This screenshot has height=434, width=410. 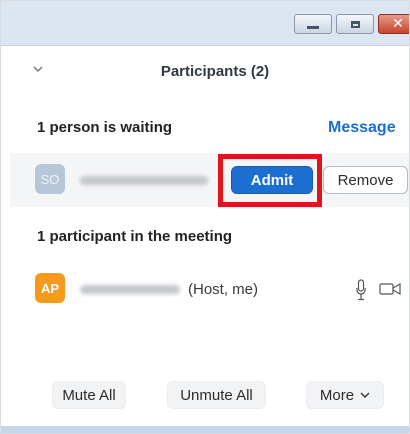 I want to click on message-link: Message, so click(x=362, y=128).